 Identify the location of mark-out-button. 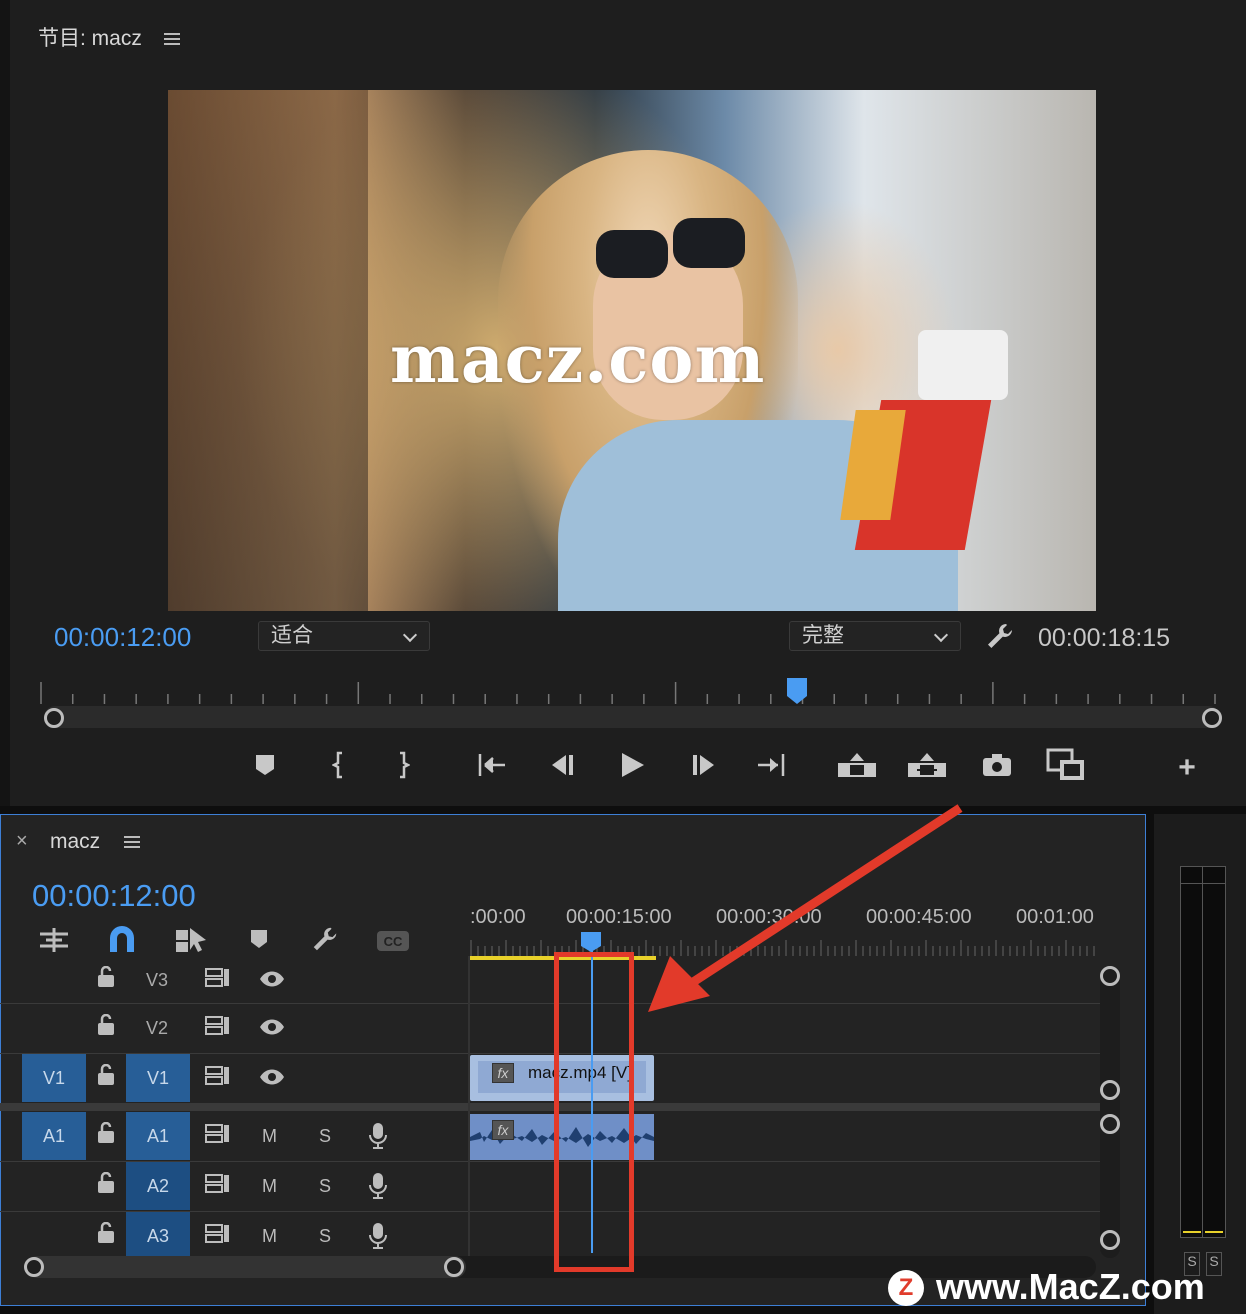
(403, 765).